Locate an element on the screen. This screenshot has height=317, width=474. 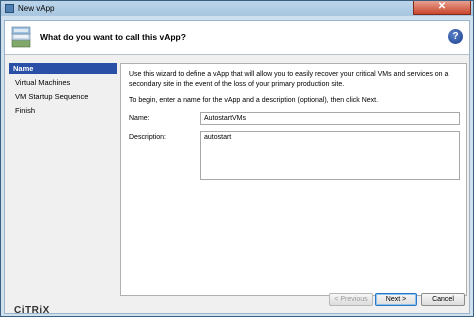
page-title: What do you want to call this vApp? is located at coordinates (113, 37).